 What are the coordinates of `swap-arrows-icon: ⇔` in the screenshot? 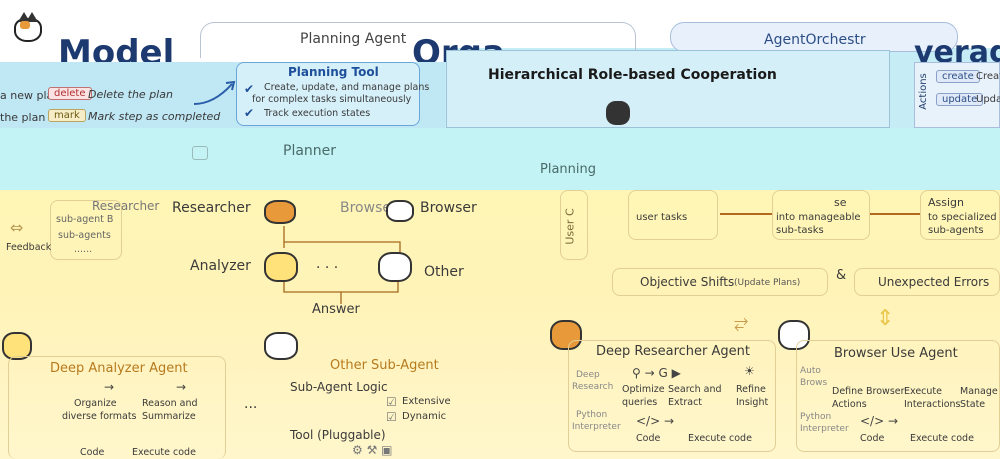 It's located at (17, 227).